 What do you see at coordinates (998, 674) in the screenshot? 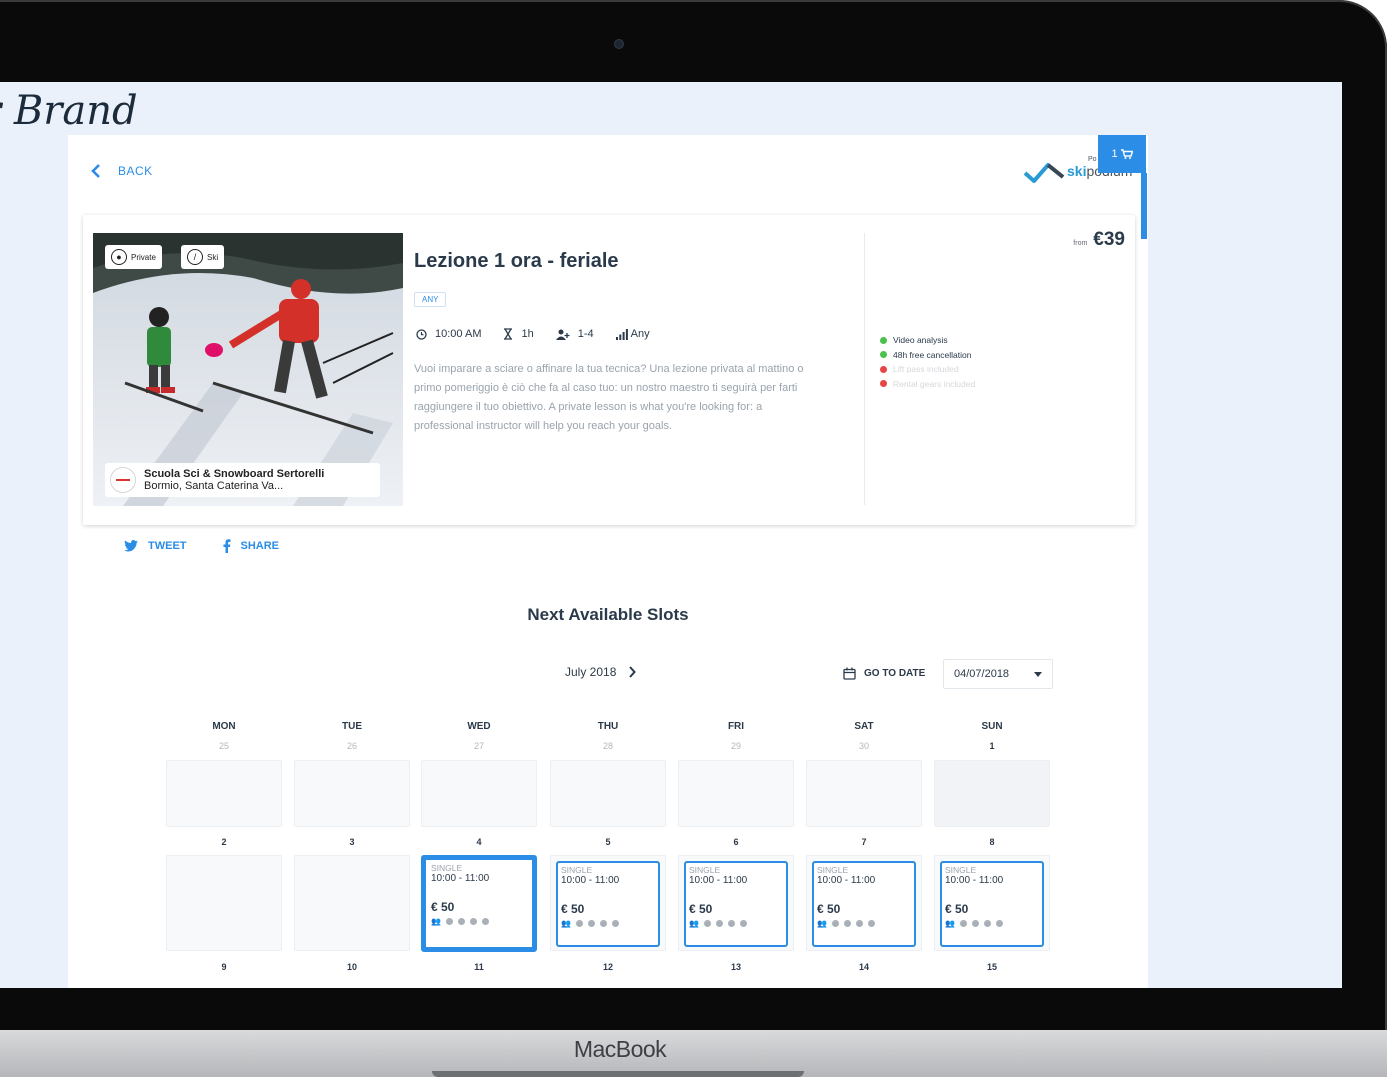
I see `date-select: 04/07/2018` at bounding box center [998, 674].